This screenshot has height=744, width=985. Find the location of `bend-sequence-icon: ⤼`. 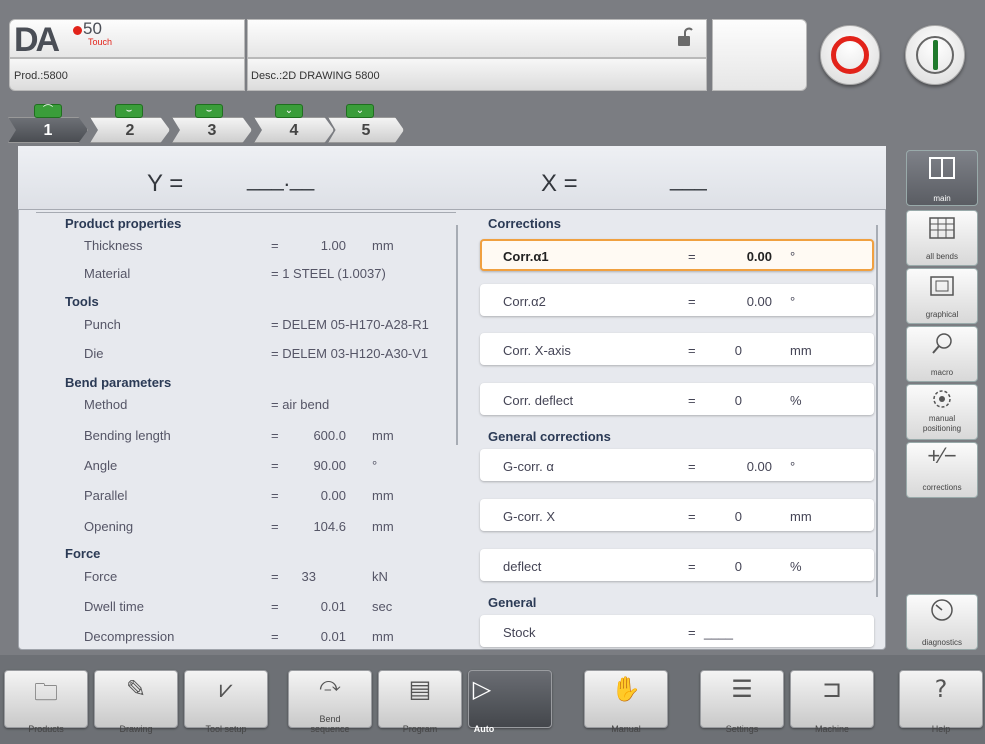

bend-sequence-icon: ⤼ is located at coordinates (330, 684).